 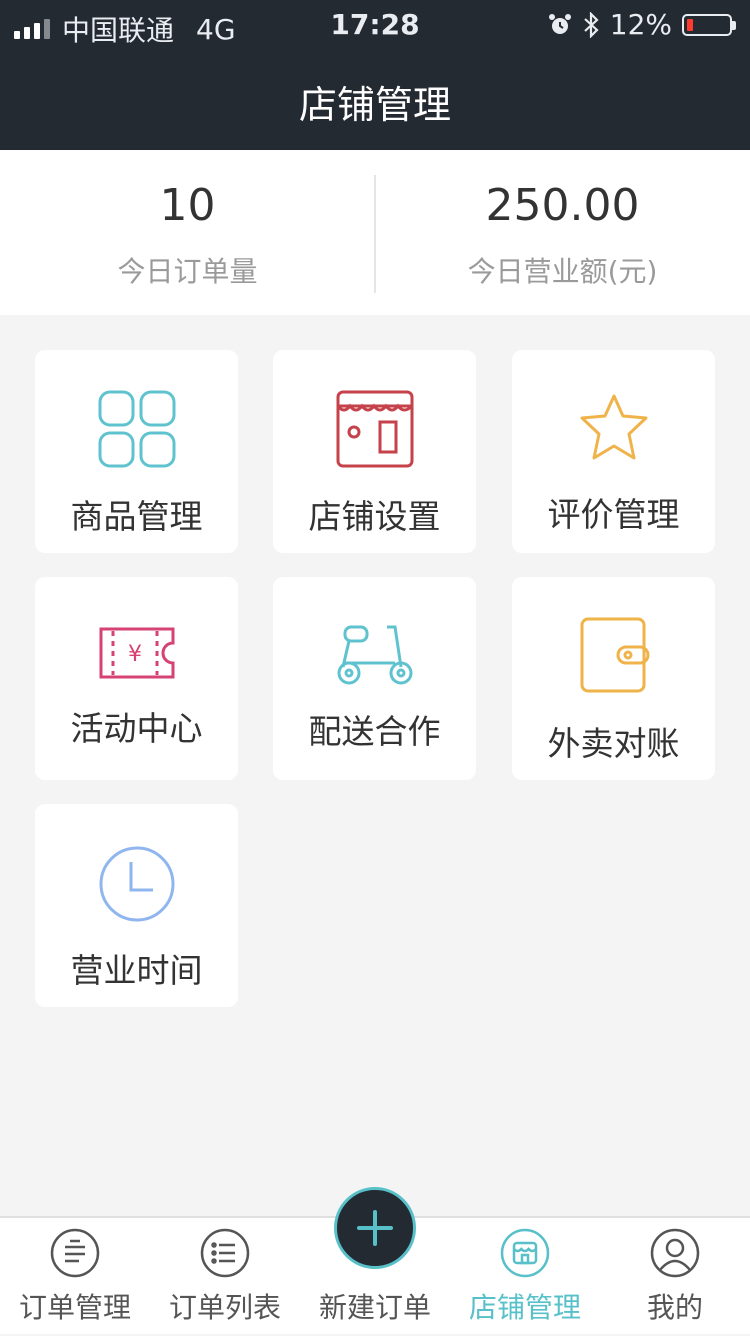 I want to click on stat-orders-label: 今日订单量, so click(x=187, y=271).